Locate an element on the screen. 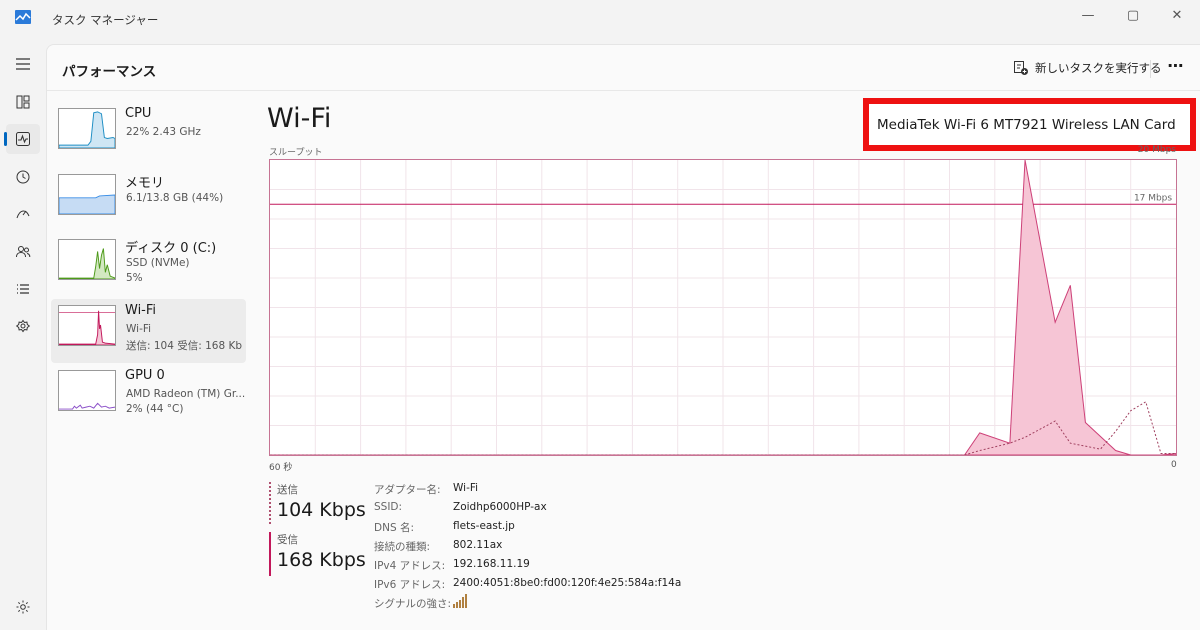 This screenshot has height=630, width=1200. more-options-button: ⋯ is located at coordinates (1176, 68).